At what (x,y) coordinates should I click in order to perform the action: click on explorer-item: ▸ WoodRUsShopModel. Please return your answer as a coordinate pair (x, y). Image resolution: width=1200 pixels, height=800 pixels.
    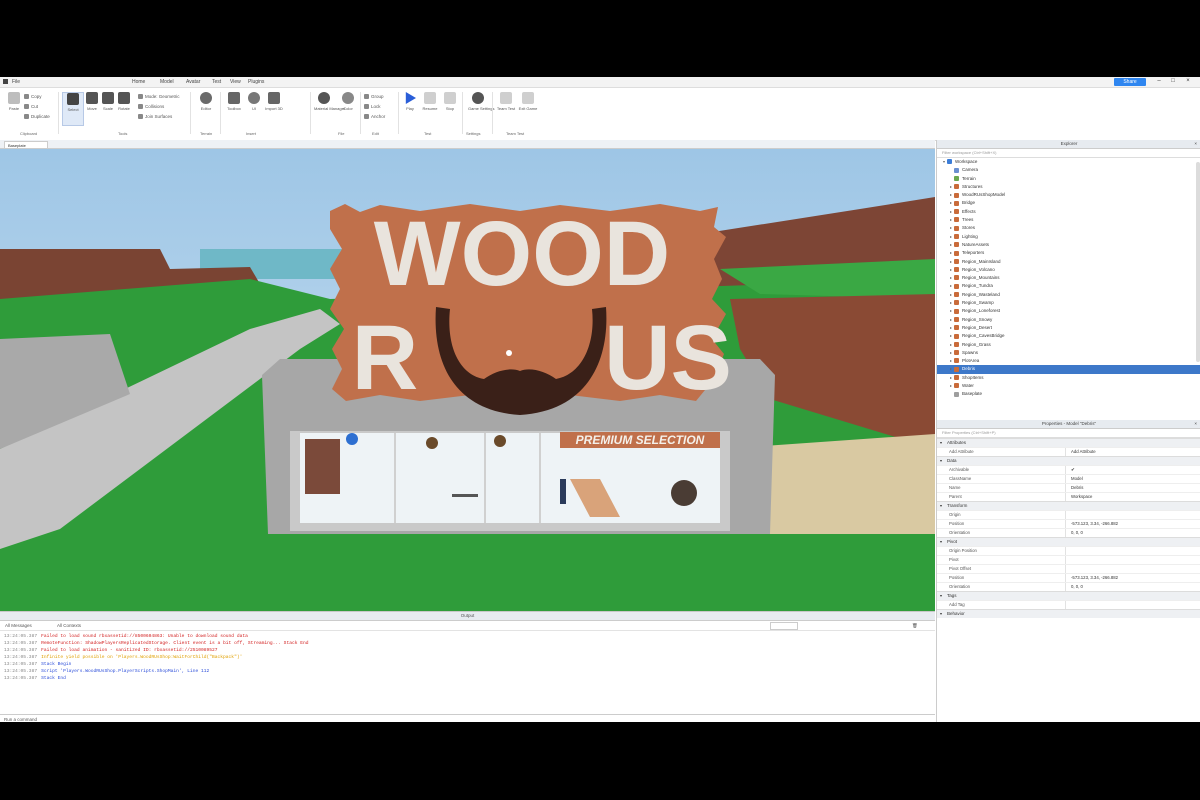
    Looking at the image, I should click on (1068, 195).